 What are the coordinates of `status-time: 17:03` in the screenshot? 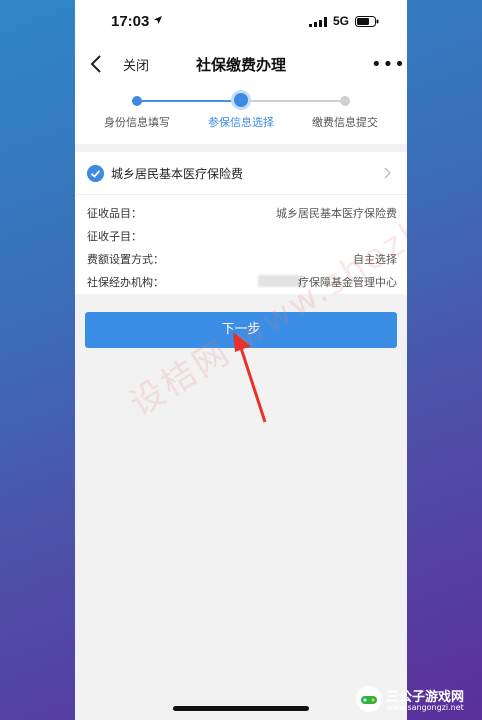 It's located at (130, 21).